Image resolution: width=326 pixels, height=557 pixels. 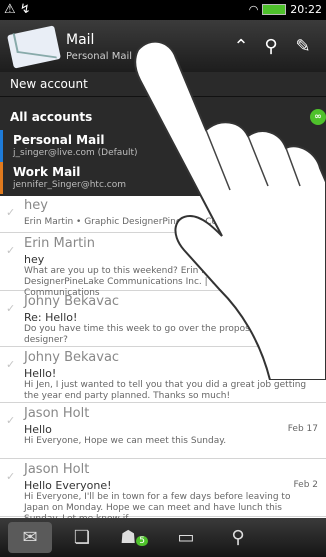 What do you see at coordinates (17, 9) in the screenshot?
I see `notification-icons: ⚠ ↯` at bounding box center [17, 9].